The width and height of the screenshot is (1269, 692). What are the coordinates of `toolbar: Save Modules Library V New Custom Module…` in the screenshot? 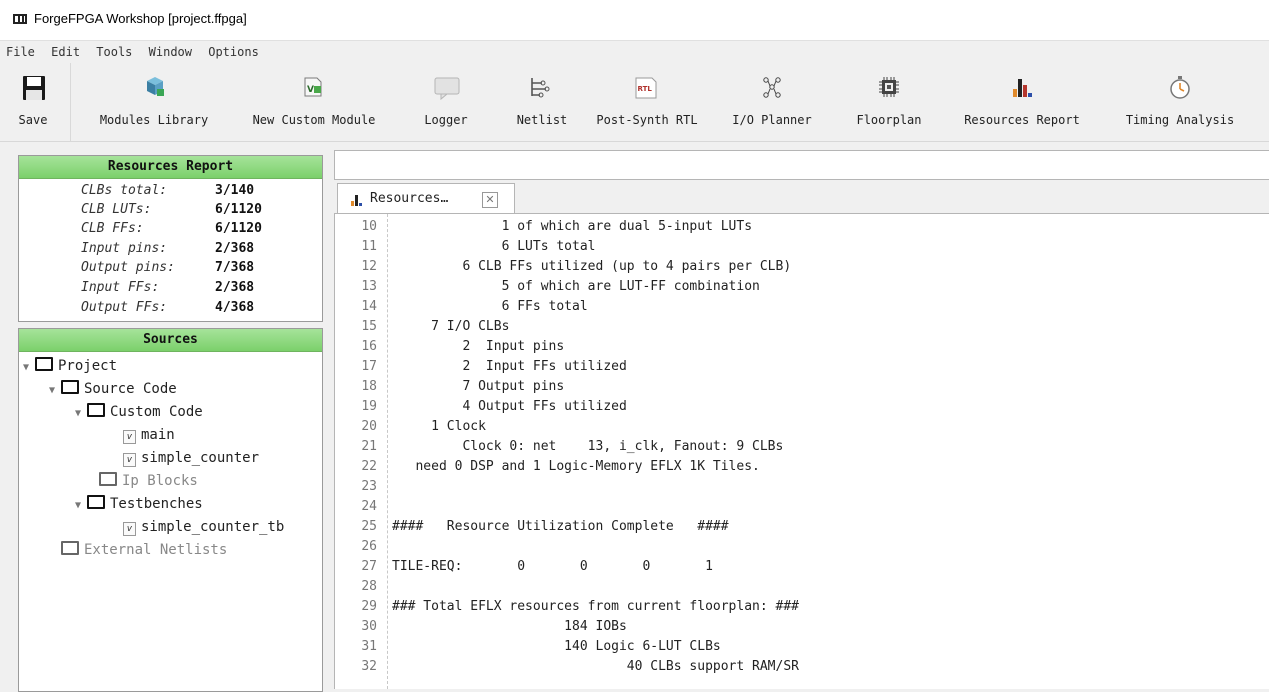 It's located at (634, 102).